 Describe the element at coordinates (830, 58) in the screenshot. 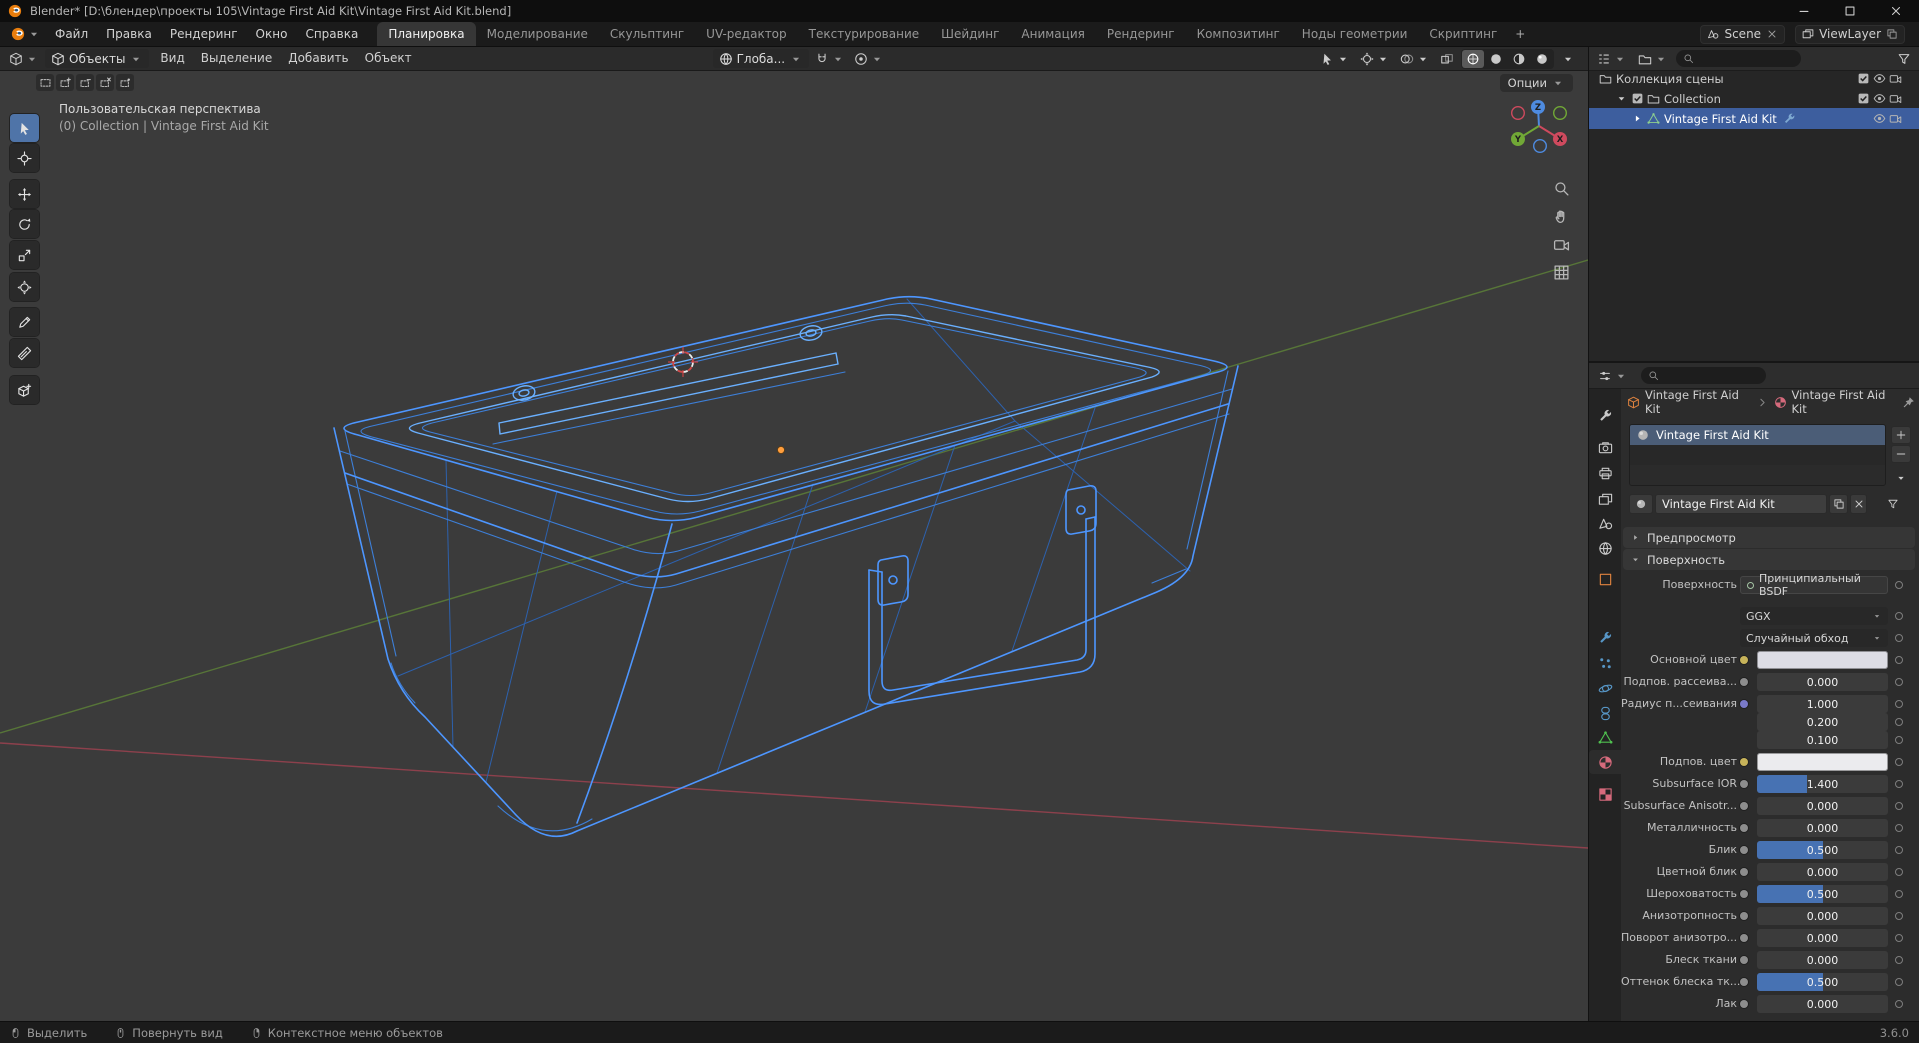

I see `snap-toggle-button` at that location.